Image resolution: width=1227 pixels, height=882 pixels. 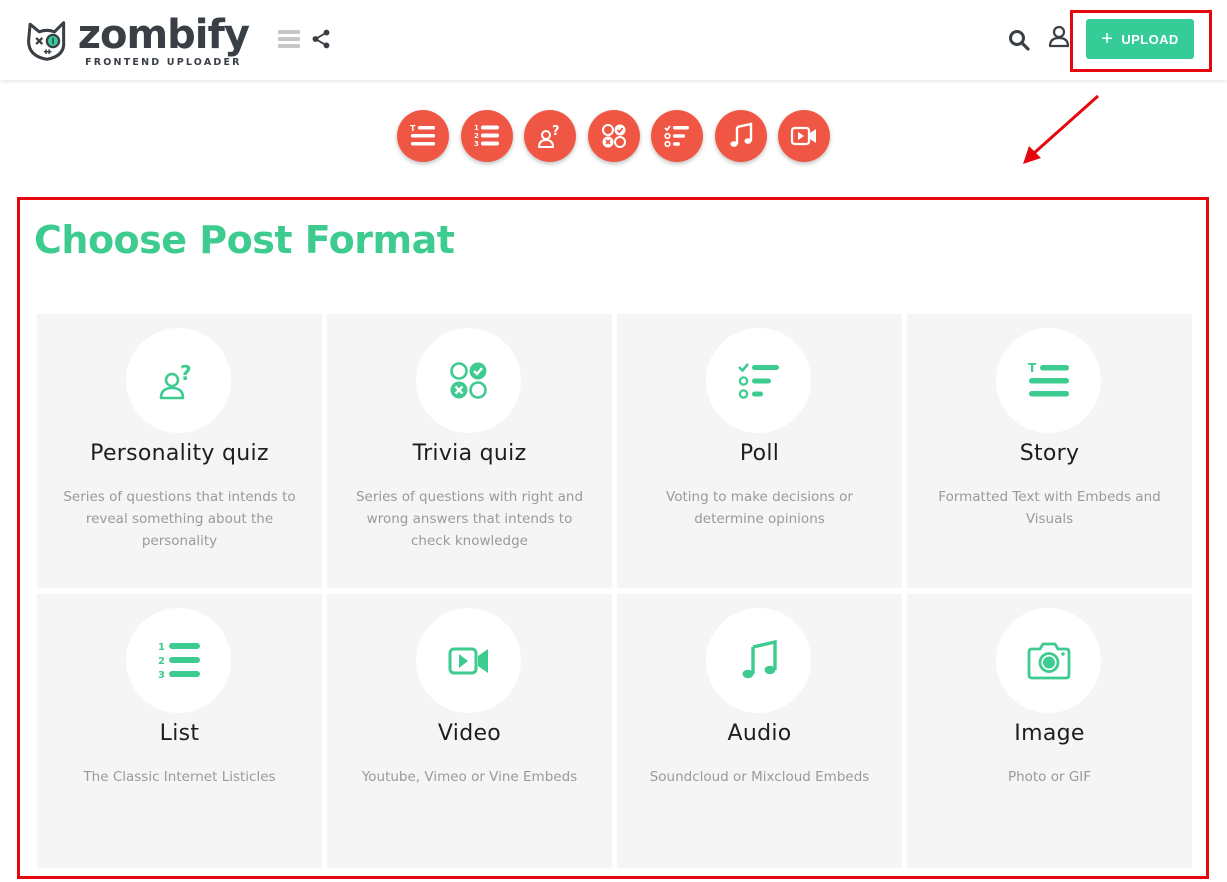 What do you see at coordinates (1019, 40) in the screenshot?
I see `search-icon` at bounding box center [1019, 40].